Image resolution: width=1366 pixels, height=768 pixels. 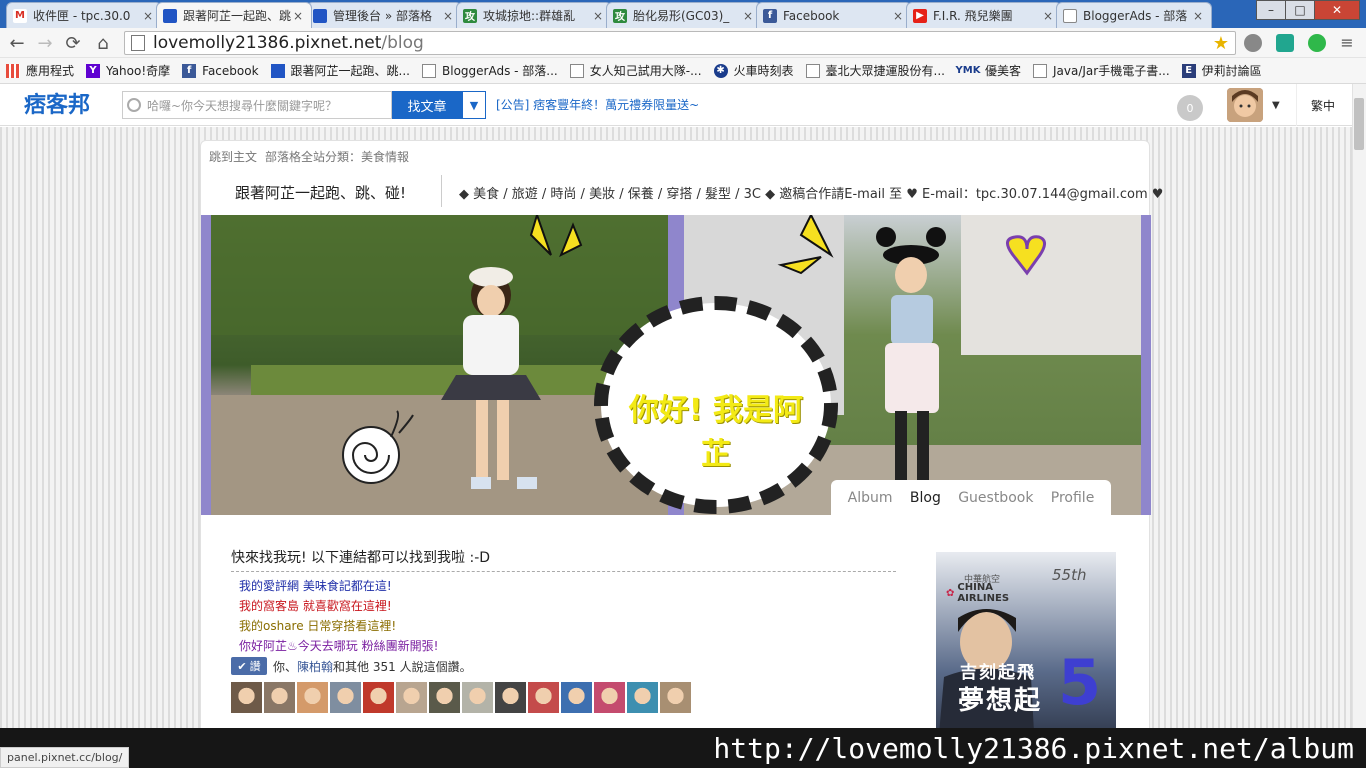 What do you see at coordinates (1359, 426) in the screenshot?
I see `scrollbar` at bounding box center [1359, 426].